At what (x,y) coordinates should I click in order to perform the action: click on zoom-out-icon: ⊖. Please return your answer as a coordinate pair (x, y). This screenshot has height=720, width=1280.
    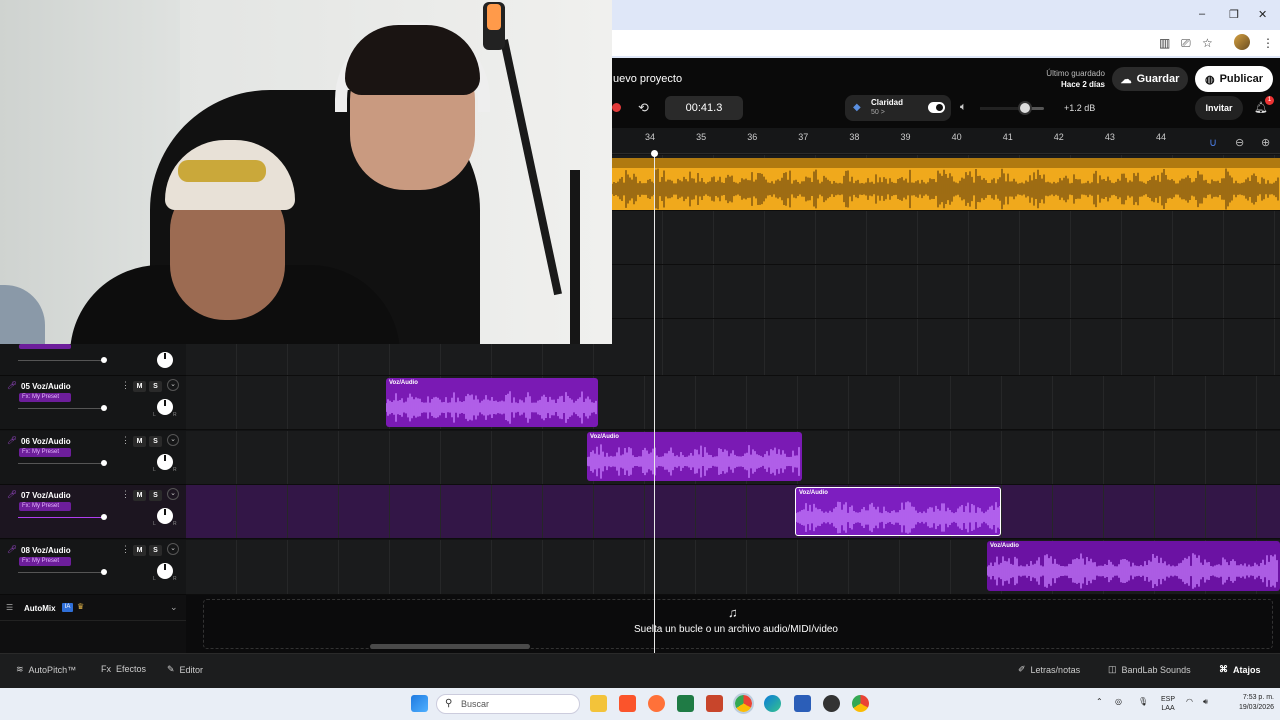
    Looking at the image, I should click on (1239, 142).